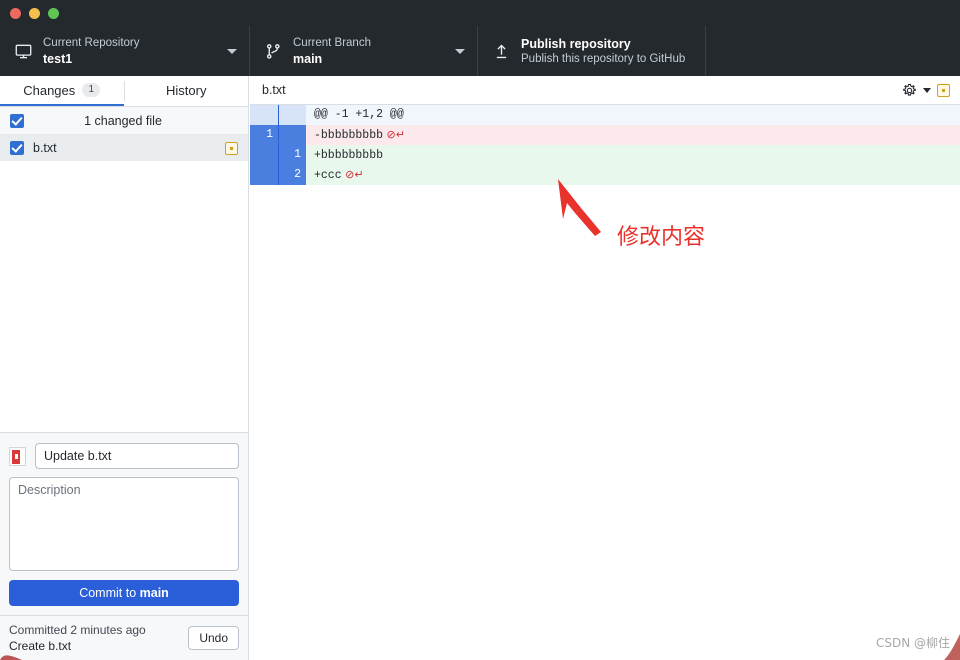 The width and height of the screenshot is (960, 660). What do you see at coordinates (15, 13) in the screenshot?
I see `close-window-button` at bounding box center [15, 13].